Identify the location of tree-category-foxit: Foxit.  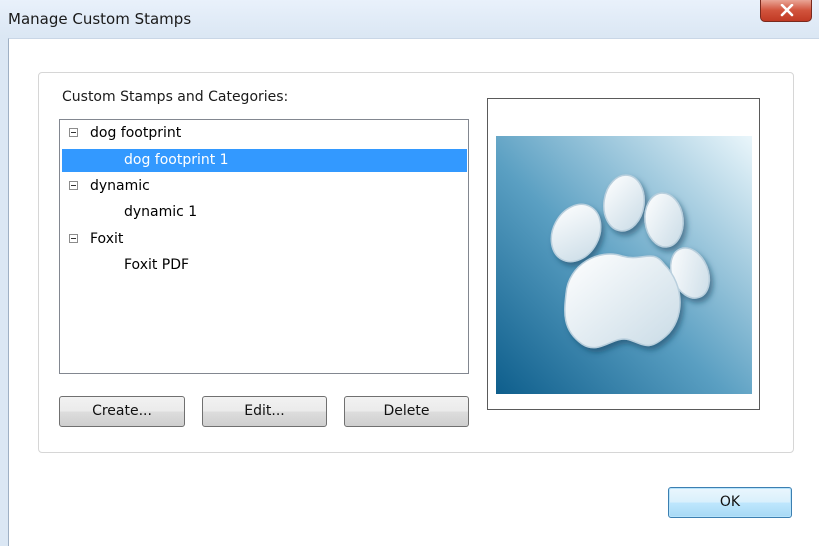
(262, 239).